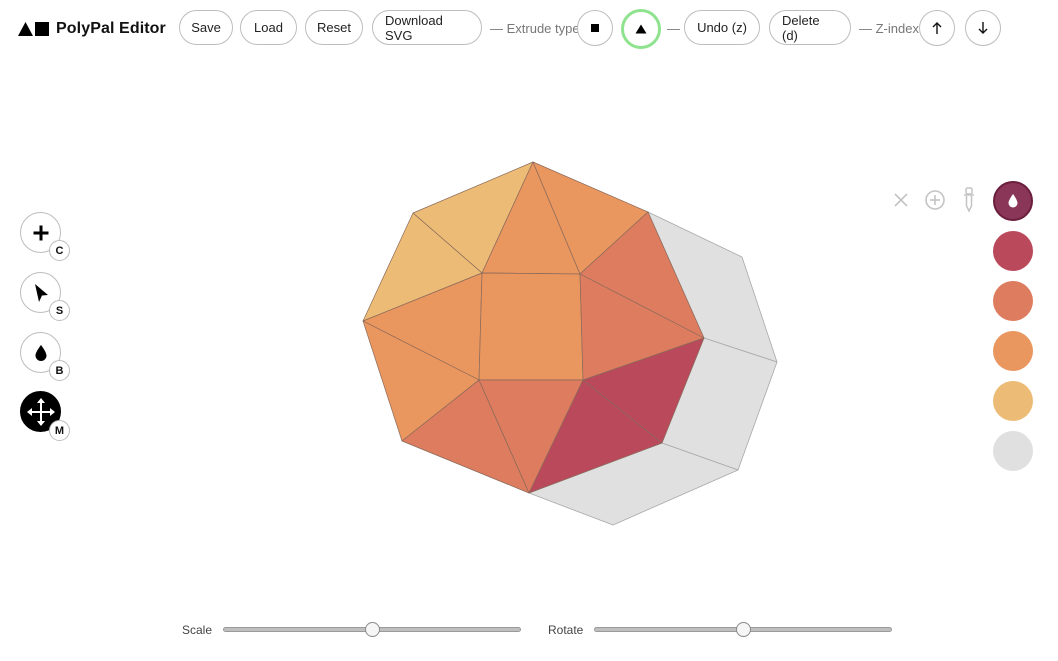 Image resolution: width=1058 pixels, height=661 pixels. I want to click on remove-color-button, so click(901, 200).